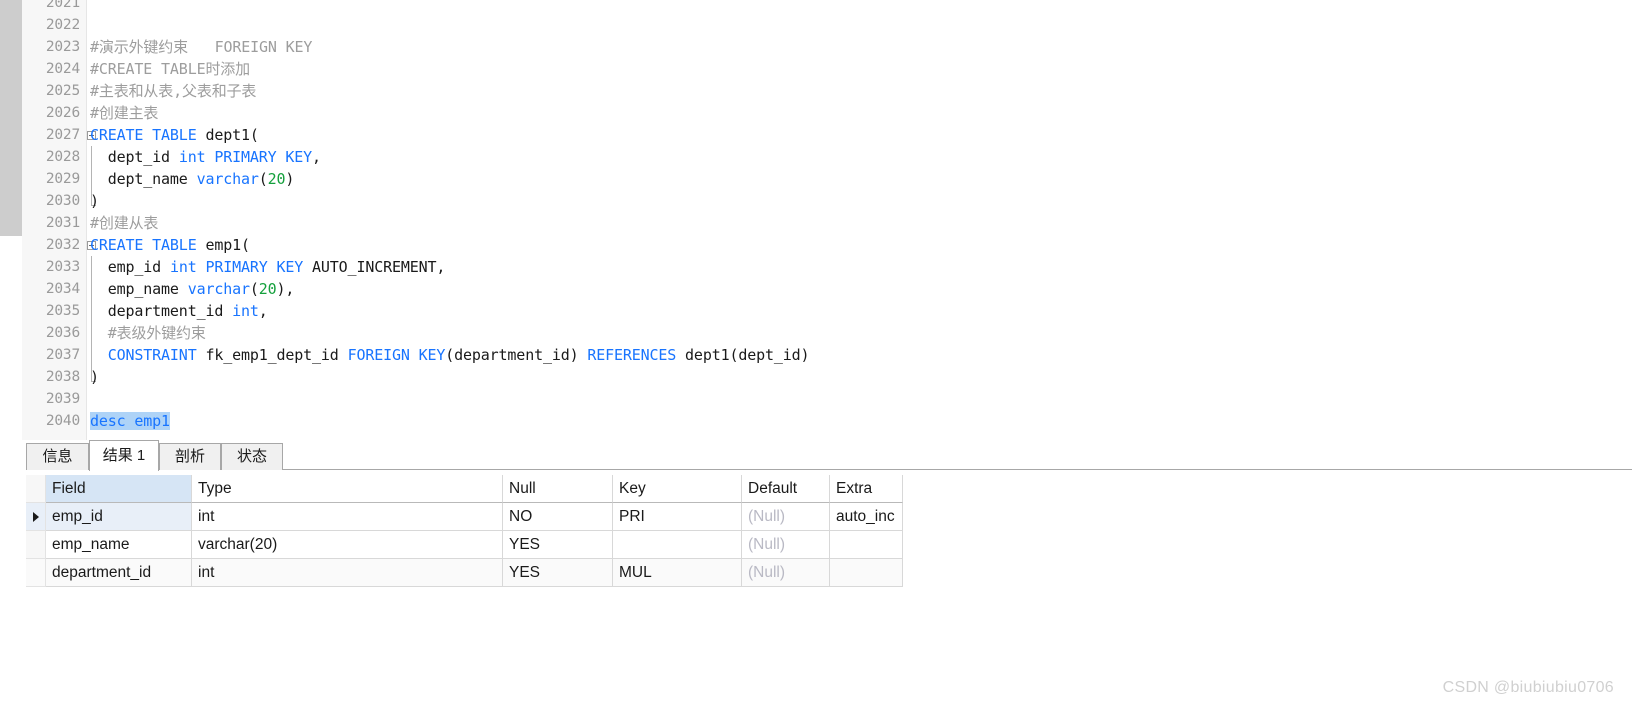  Describe the element at coordinates (816, 179) in the screenshot. I see `code-line: 2029 dept_name varchar(20)` at that location.